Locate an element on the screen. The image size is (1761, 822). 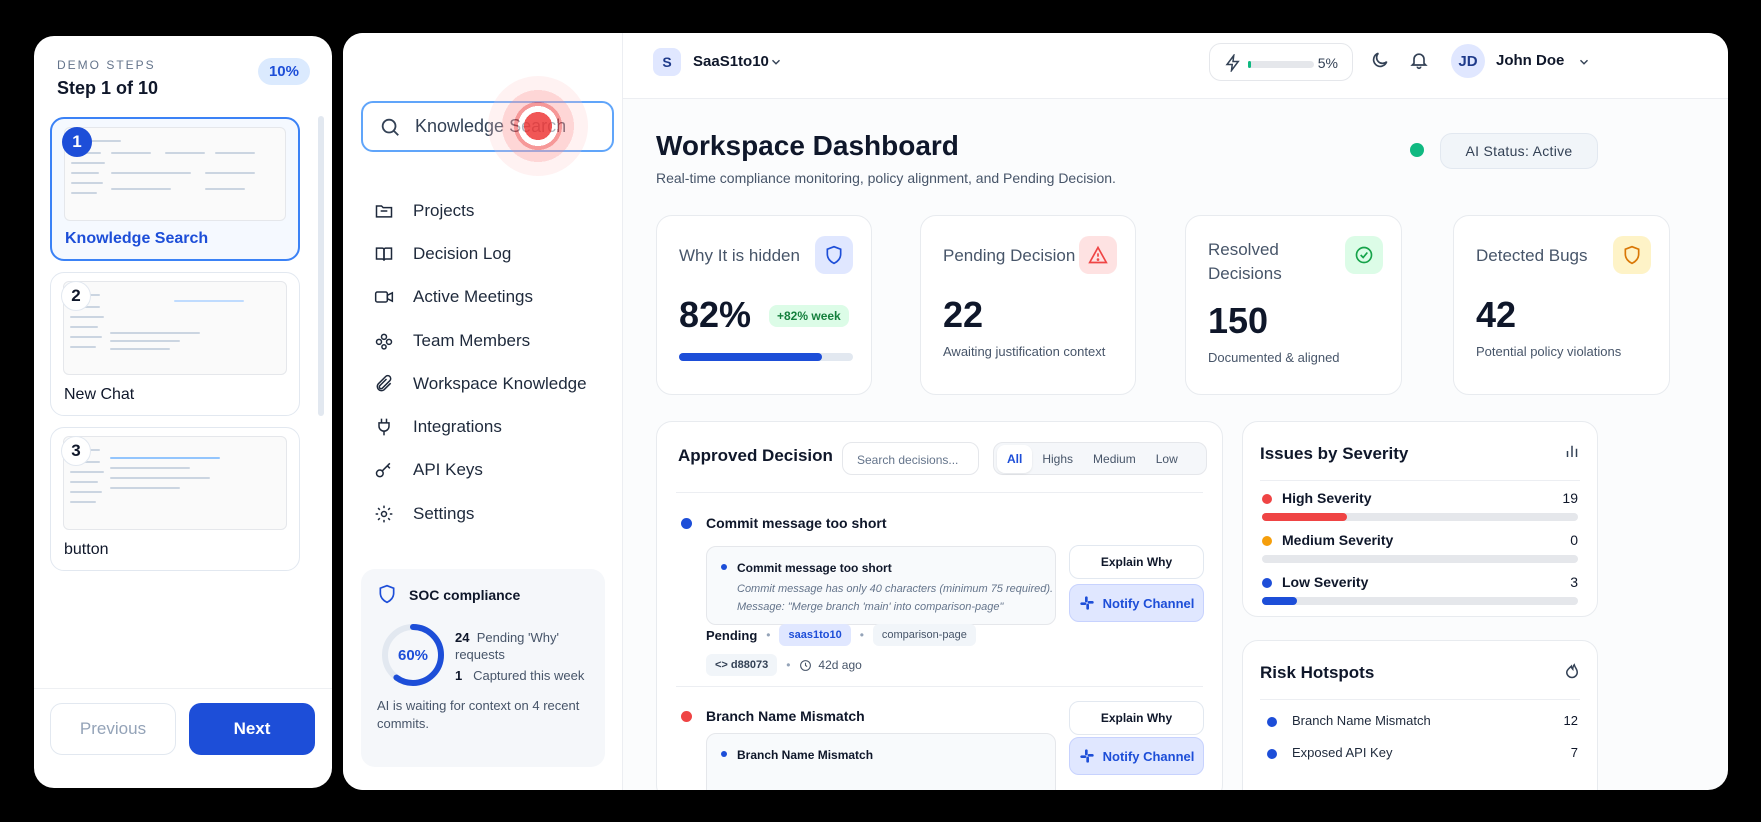
severity-row-high: High Severity 19 is located at coordinates (1420, 508).